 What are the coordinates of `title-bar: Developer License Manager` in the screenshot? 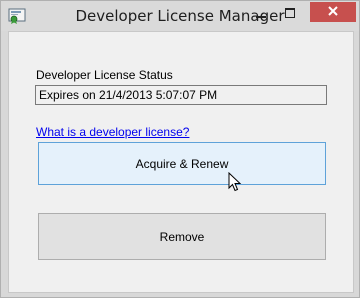 It's located at (180, 16).